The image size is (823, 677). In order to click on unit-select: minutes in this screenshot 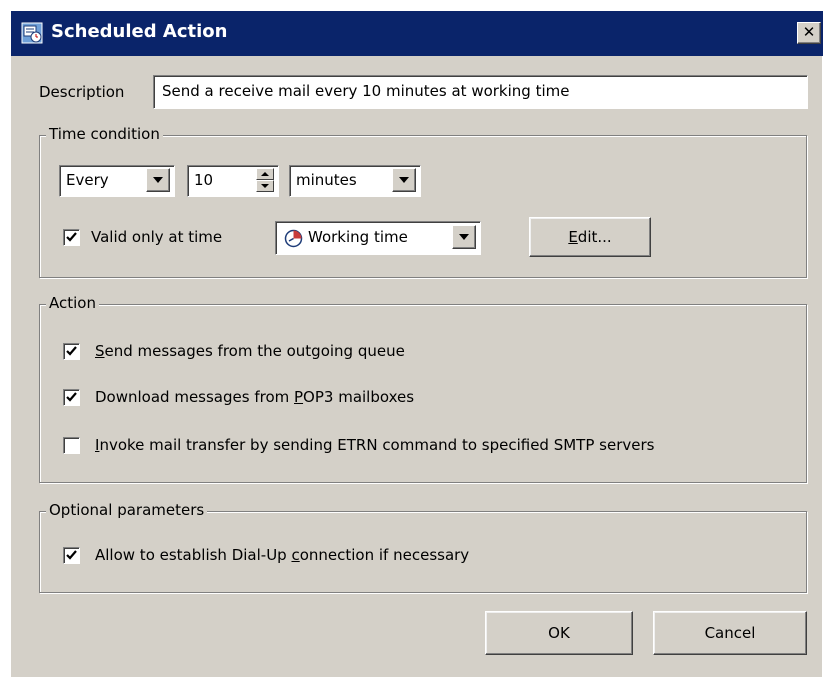, I will do `click(355, 181)`.